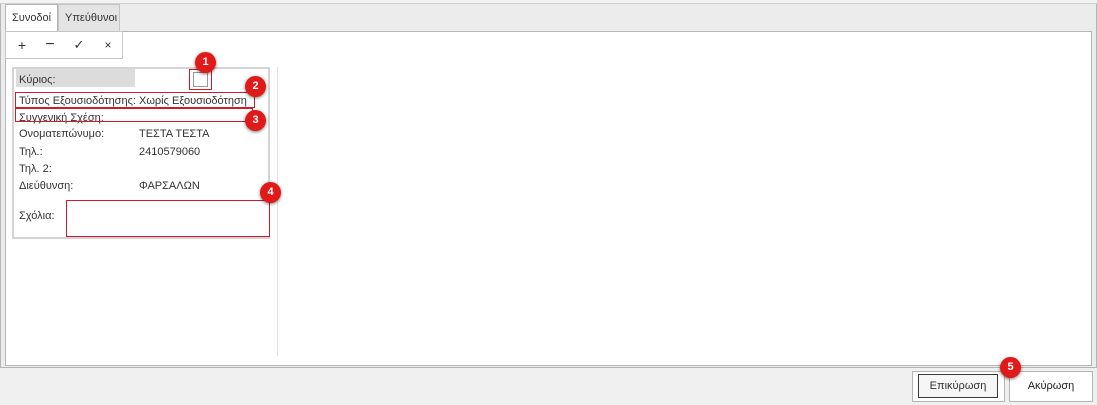 The image size is (1097, 405). What do you see at coordinates (37, 216) in the screenshot?
I see `comments-label: Σχόλια:` at bounding box center [37, 216].